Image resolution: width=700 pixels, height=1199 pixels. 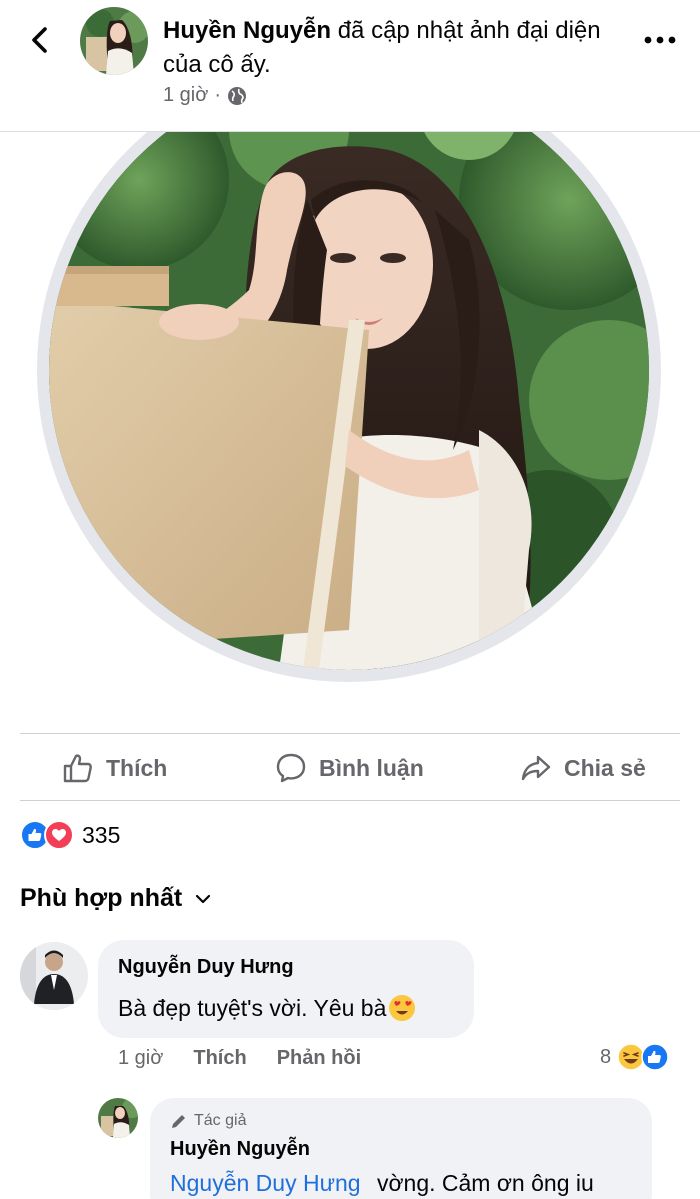 What do you see at coordinates (101, 834) in the screenshot?
I see `reaction-count: 335` at bounding box center [101, 834].